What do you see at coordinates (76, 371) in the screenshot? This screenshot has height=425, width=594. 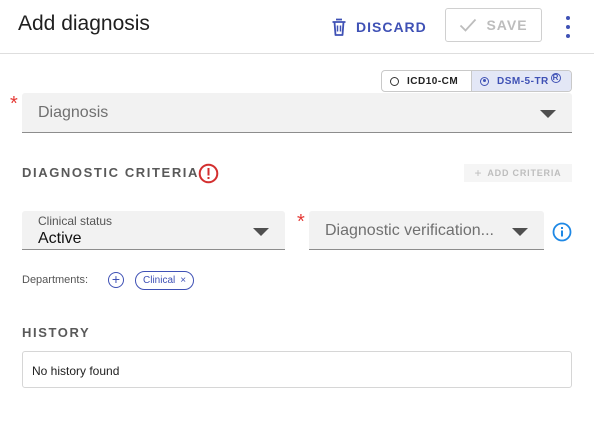 I see `history-empty-text: No history found` at bounding box center [76, 371].